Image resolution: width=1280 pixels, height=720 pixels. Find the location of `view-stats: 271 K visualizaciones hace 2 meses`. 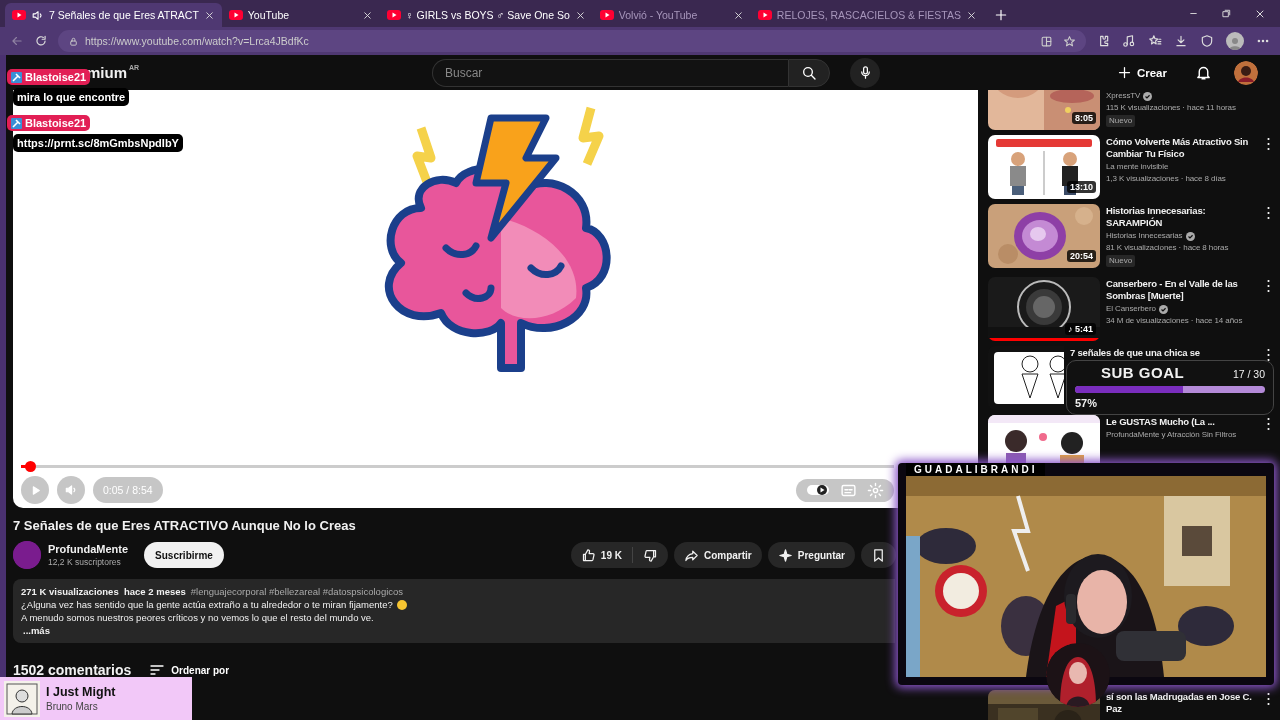

view-stats: 271 K visualizaciones hace 2 meses is located at coordinates (103, 591).